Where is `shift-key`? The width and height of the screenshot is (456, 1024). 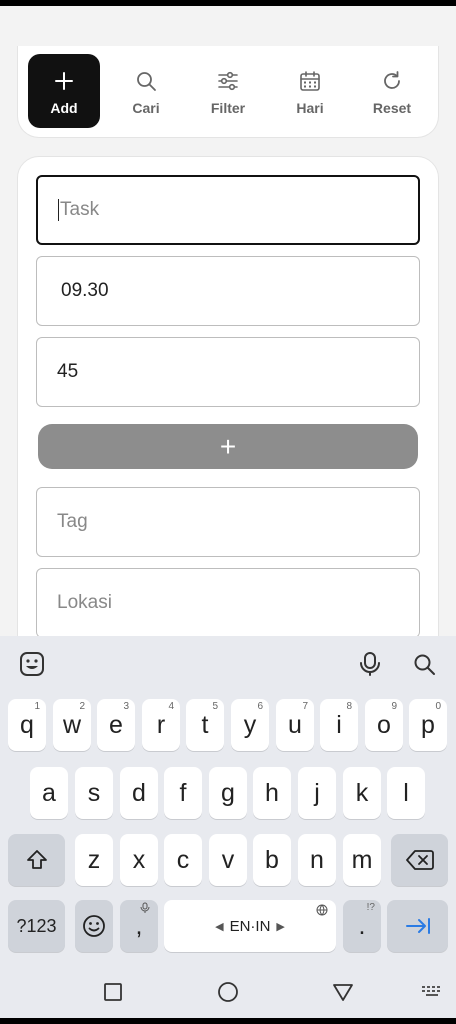 shift-key is located at coordinates (36, 860).